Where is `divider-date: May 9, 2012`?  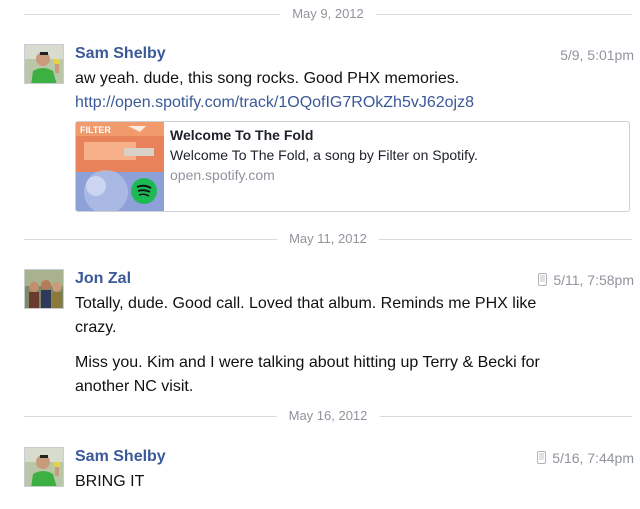 divider-date: May 9, 2012 is located at coordinates (328, 14).